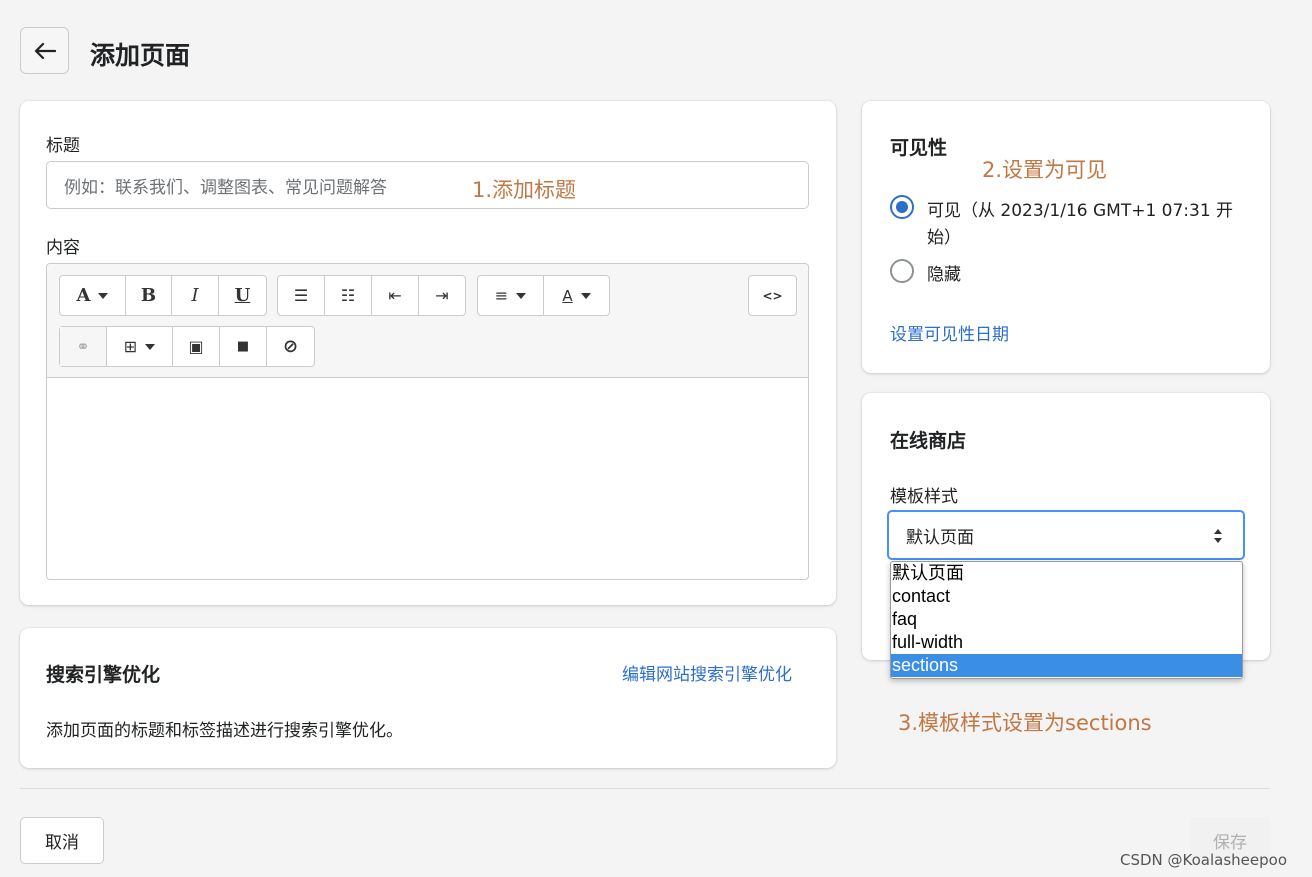  What do you see at coordinates (1080, 211) in the screenshot?
I see `visible-radio-label-line1: 可见（从 2023/1/16 GMT+1 07:31 开` at bounding box center [1080, 211].